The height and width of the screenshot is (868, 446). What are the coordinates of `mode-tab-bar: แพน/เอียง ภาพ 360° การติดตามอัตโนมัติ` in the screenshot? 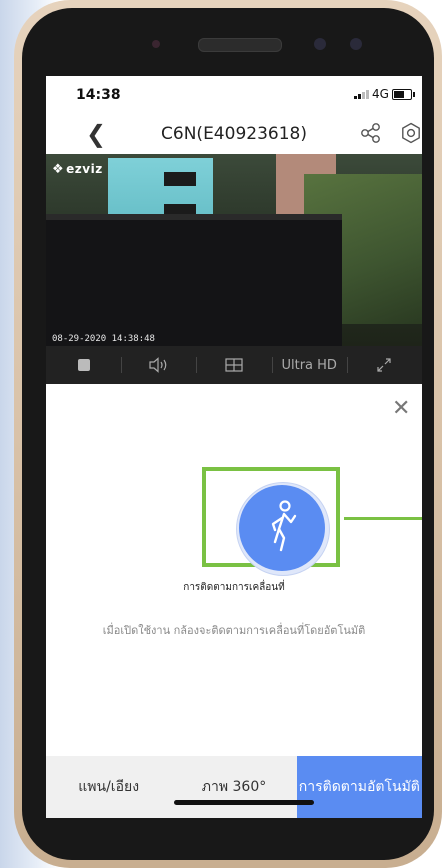 It's located at (234, 787).